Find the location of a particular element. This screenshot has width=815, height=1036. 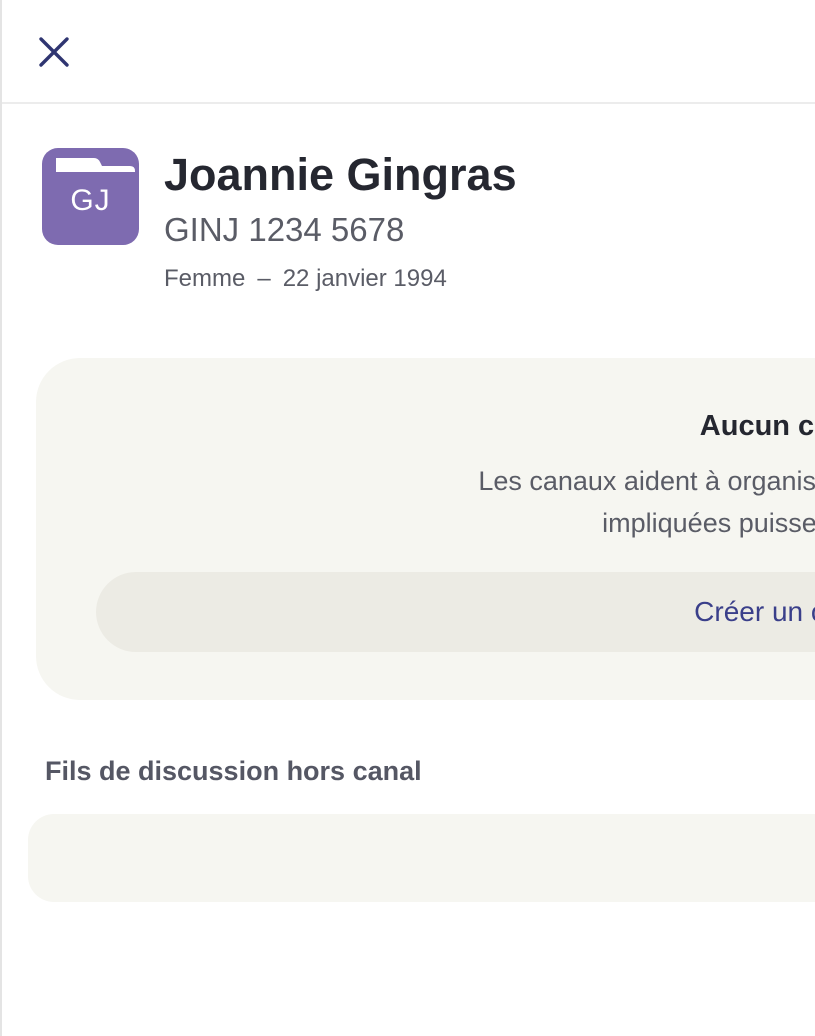

panel-header is located at coordinates (408, 52).